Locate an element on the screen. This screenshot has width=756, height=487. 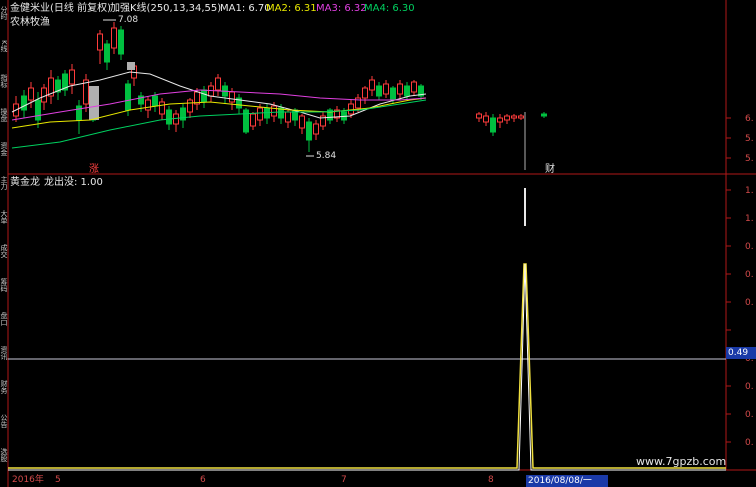
lower-axis-tick-4: 0. is located at coordinates (749, 275).